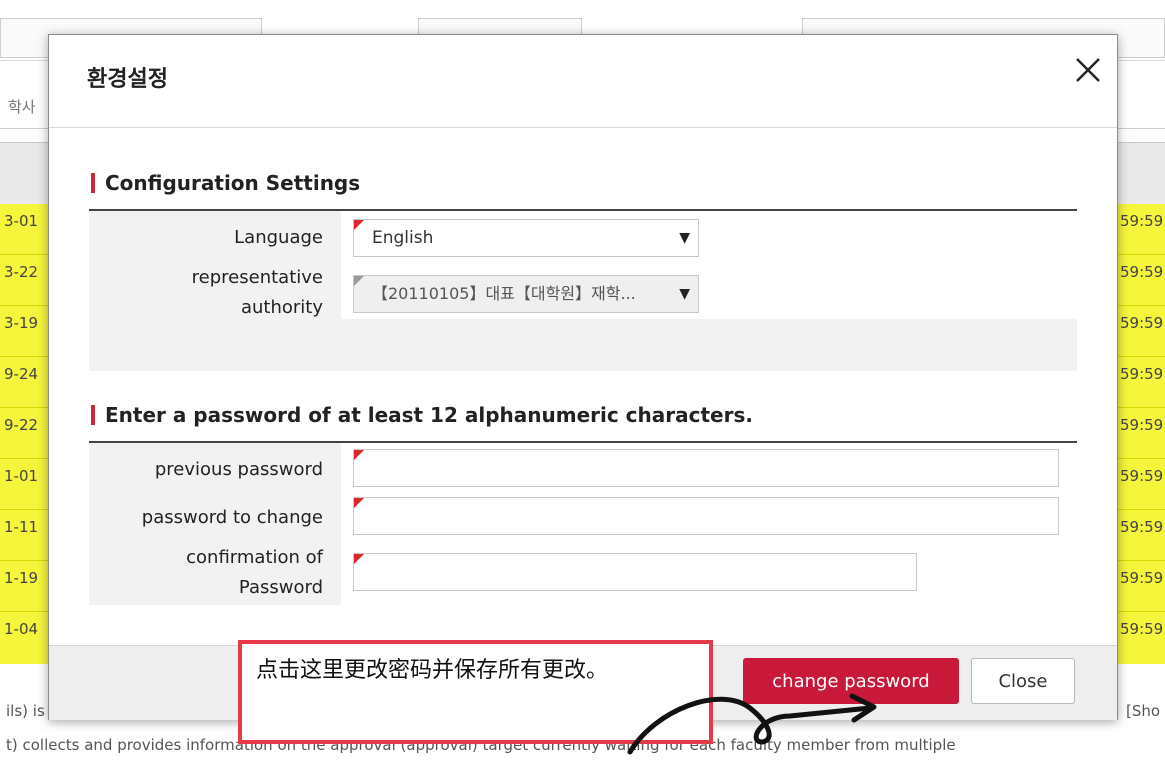 Image resolution: width=1165 pixels, height=760 pixels. What do you see at coordinates (21, 374) in the screenshot?
I see `table-cell: 9-24` at bounding box center [21, 374].